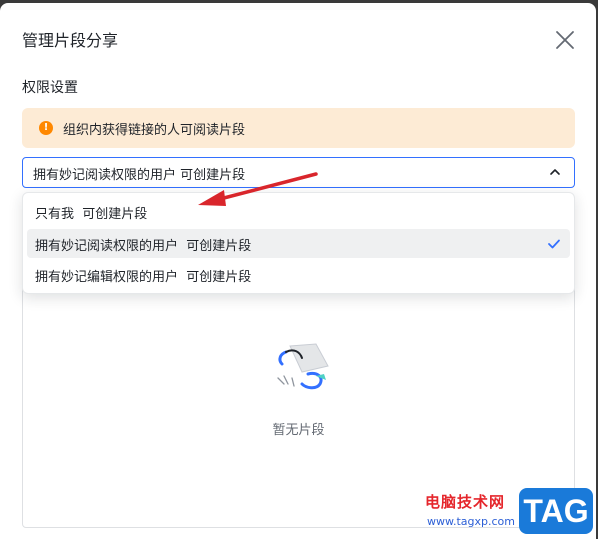  I want to click on close-icon, so click(565, 40).